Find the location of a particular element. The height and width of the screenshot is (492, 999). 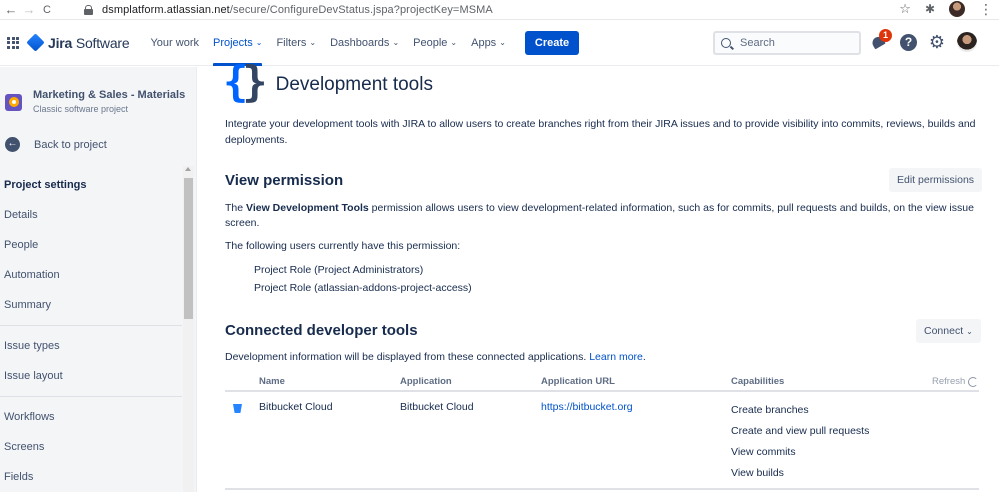

connect-button: Connect ⌄ is located at coordinates (948, 331).